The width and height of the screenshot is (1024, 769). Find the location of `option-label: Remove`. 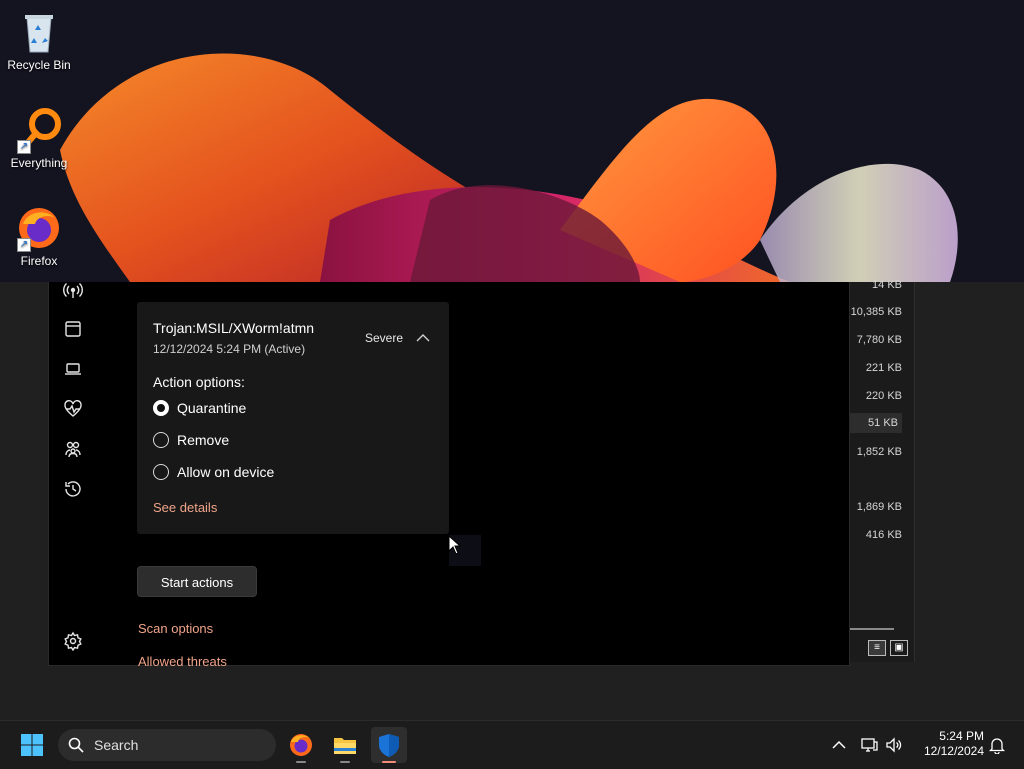

option-label: Remove is located at coordinates (203, 440).